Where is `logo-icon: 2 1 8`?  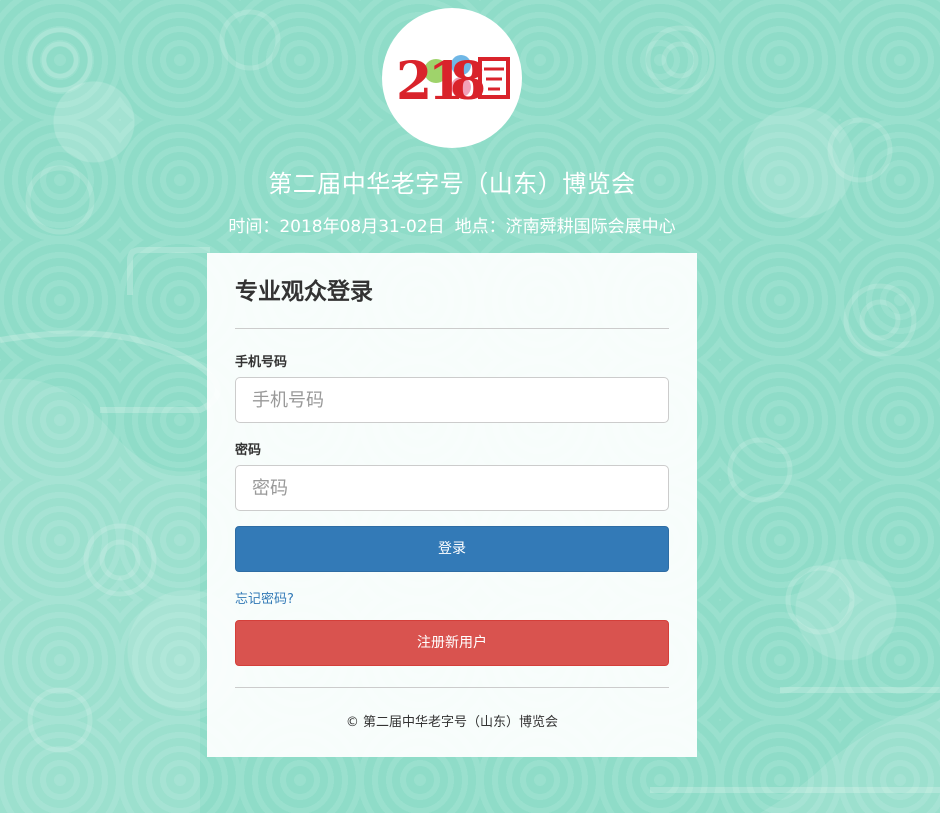 logo-icon: 2 1 8 is located at coordinates (453, 81).